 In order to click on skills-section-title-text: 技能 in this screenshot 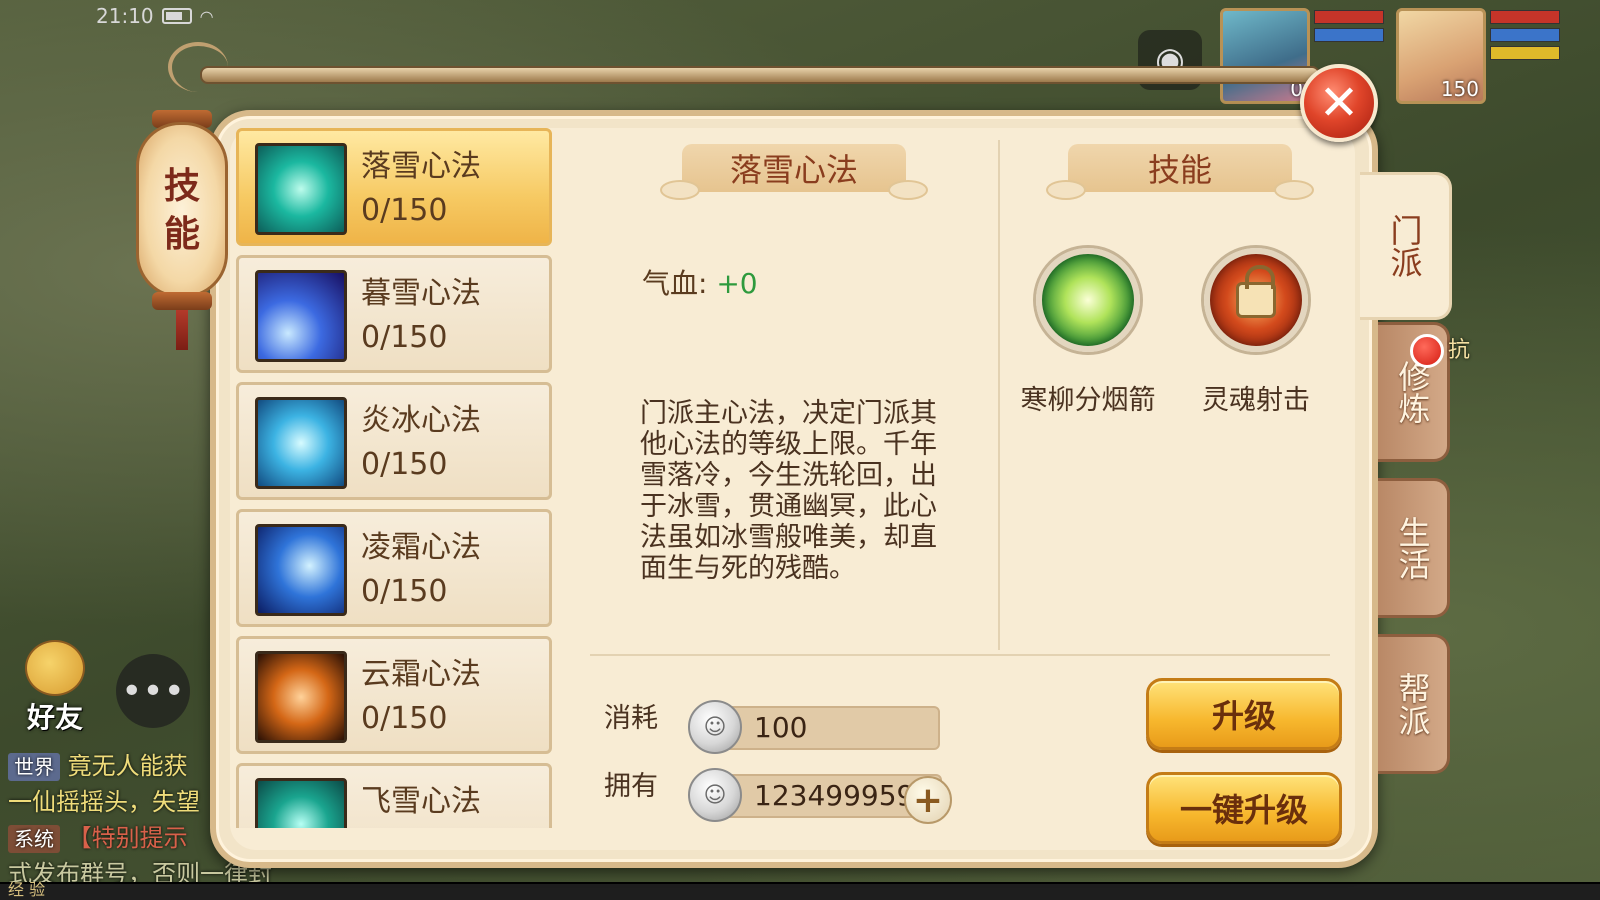, I will do `click(1179, 170)`.